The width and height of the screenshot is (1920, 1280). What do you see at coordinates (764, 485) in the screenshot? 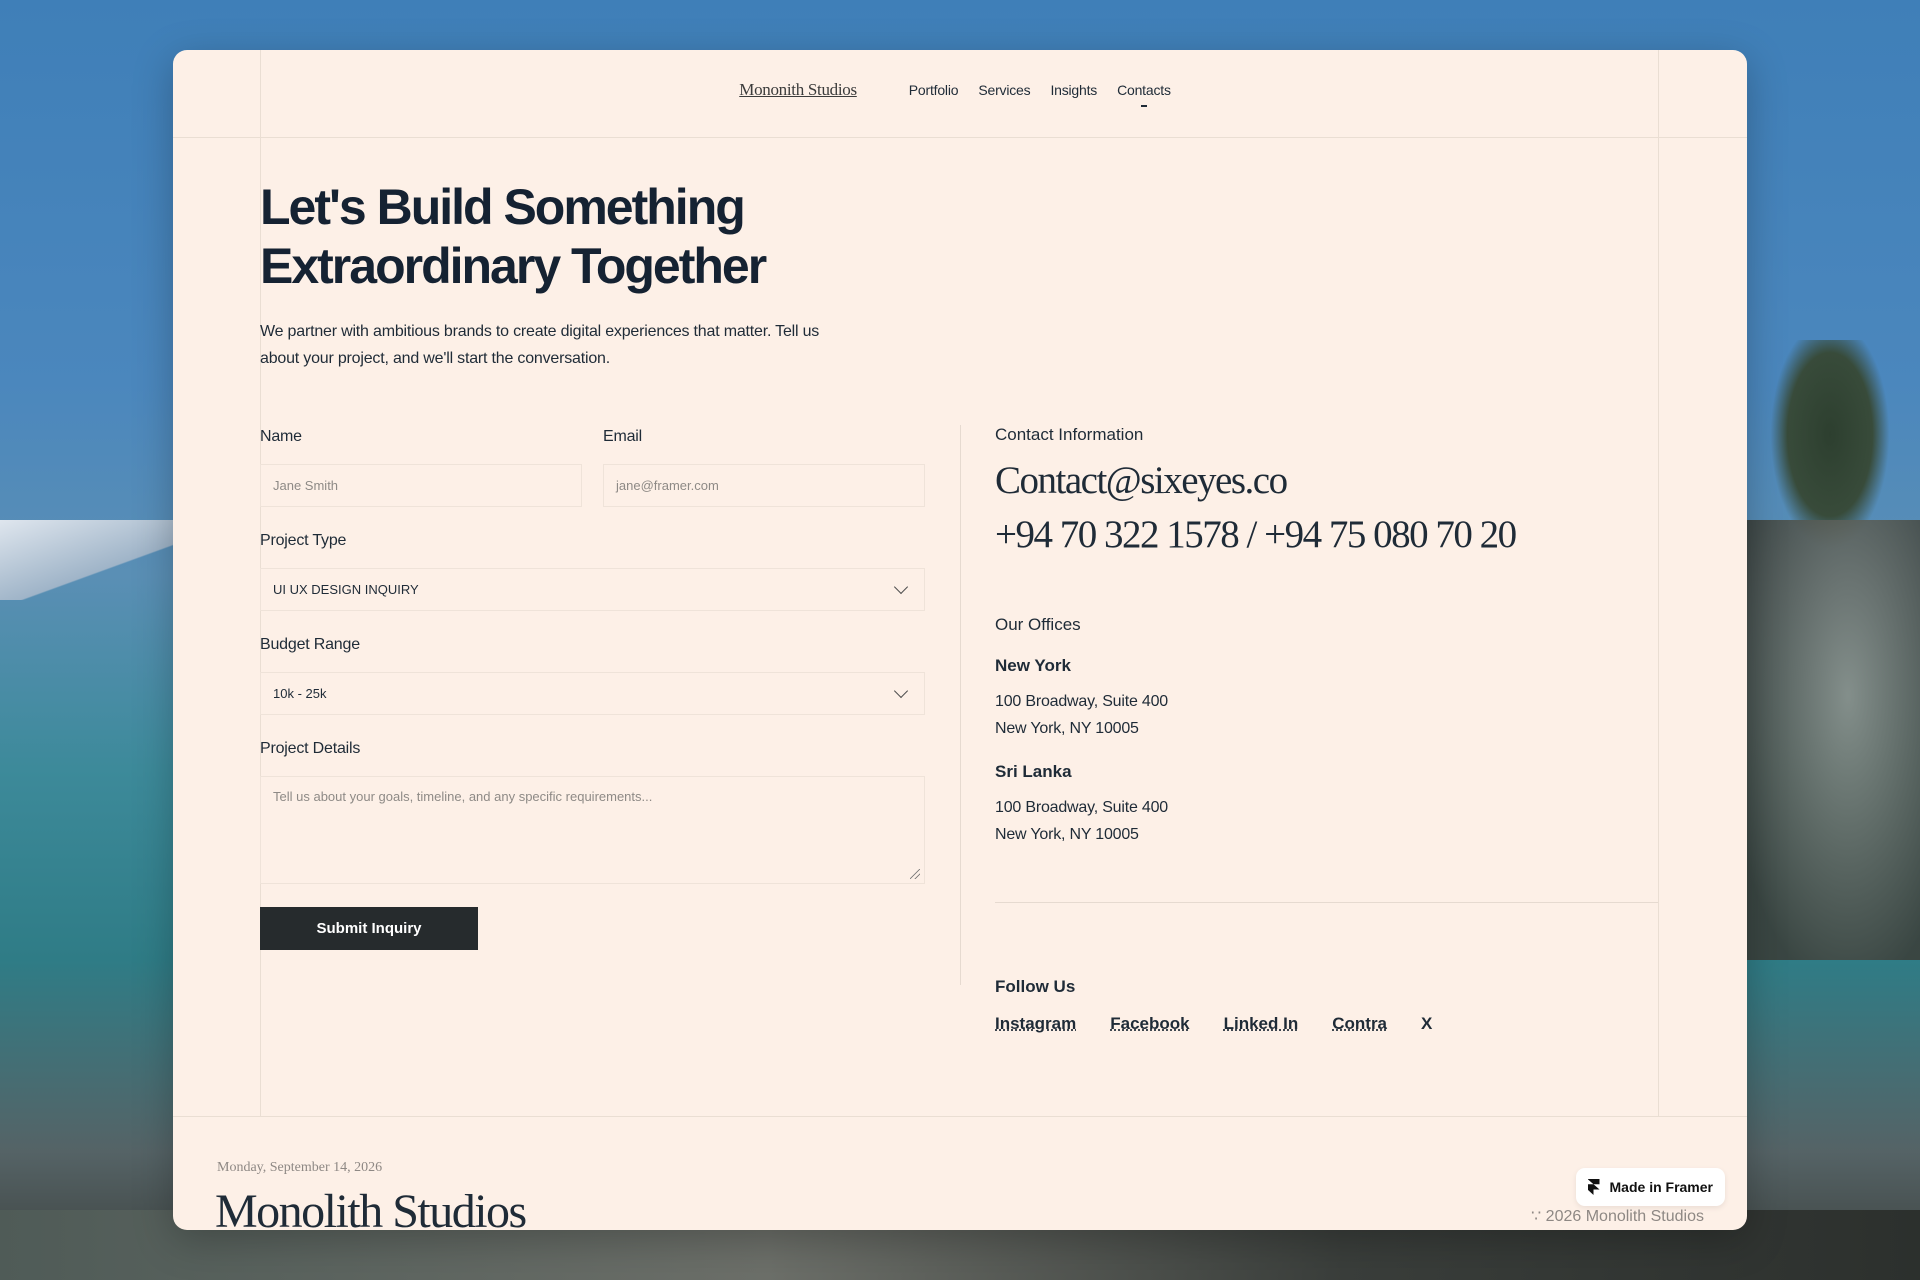
I see `email-input: jane@framer.com` at bounding box center [764, 485].